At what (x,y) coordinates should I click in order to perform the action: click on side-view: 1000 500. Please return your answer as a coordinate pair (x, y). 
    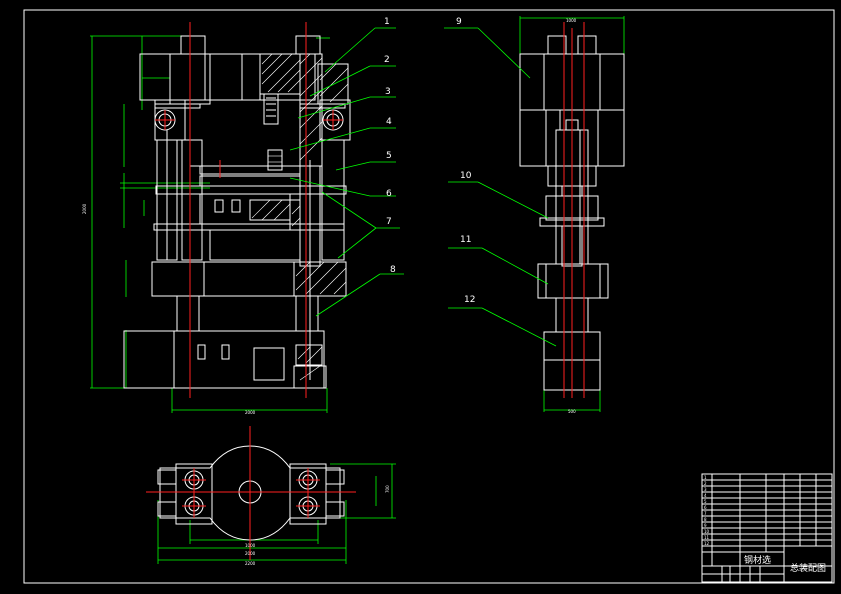
    Looking at the image, I should click on (572, 215).